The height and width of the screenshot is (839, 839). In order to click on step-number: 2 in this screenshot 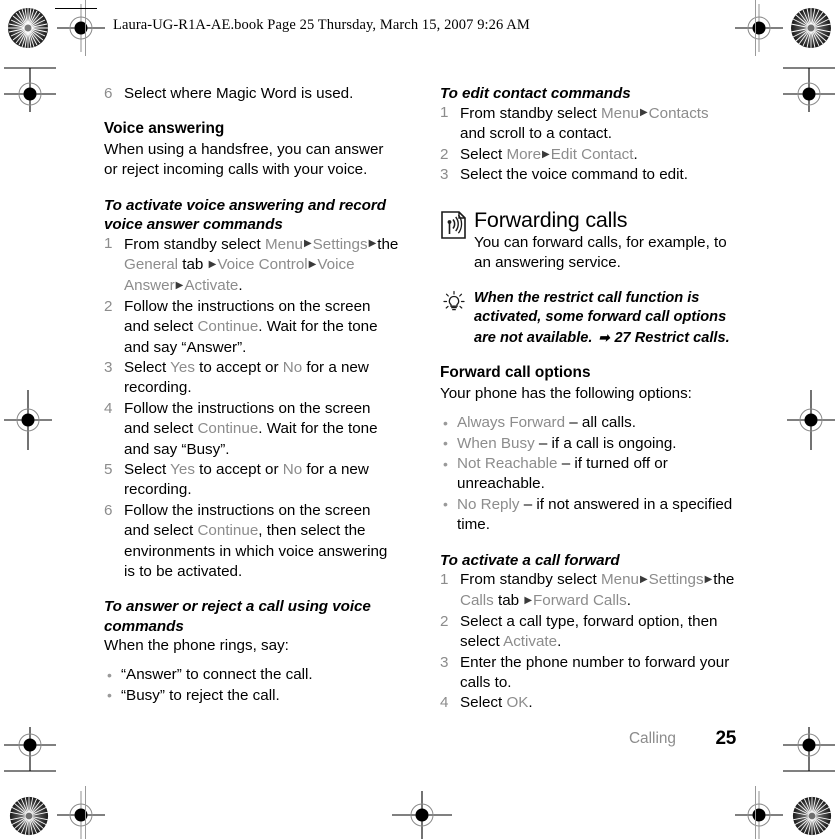, I will do `click(444, 154)`.